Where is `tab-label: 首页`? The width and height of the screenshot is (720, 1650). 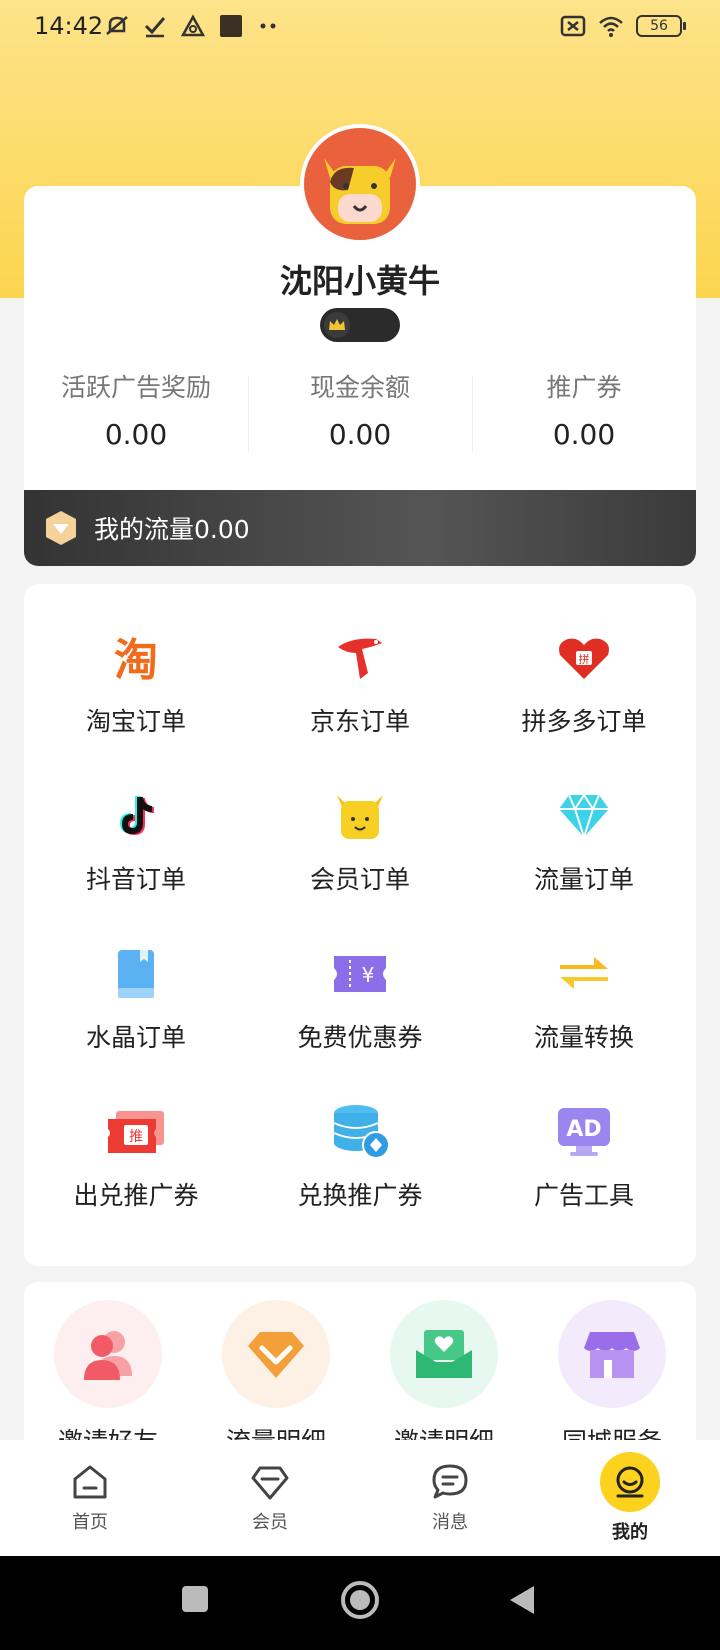 tab-label: 首页 is located at coordinates (90, 1522).